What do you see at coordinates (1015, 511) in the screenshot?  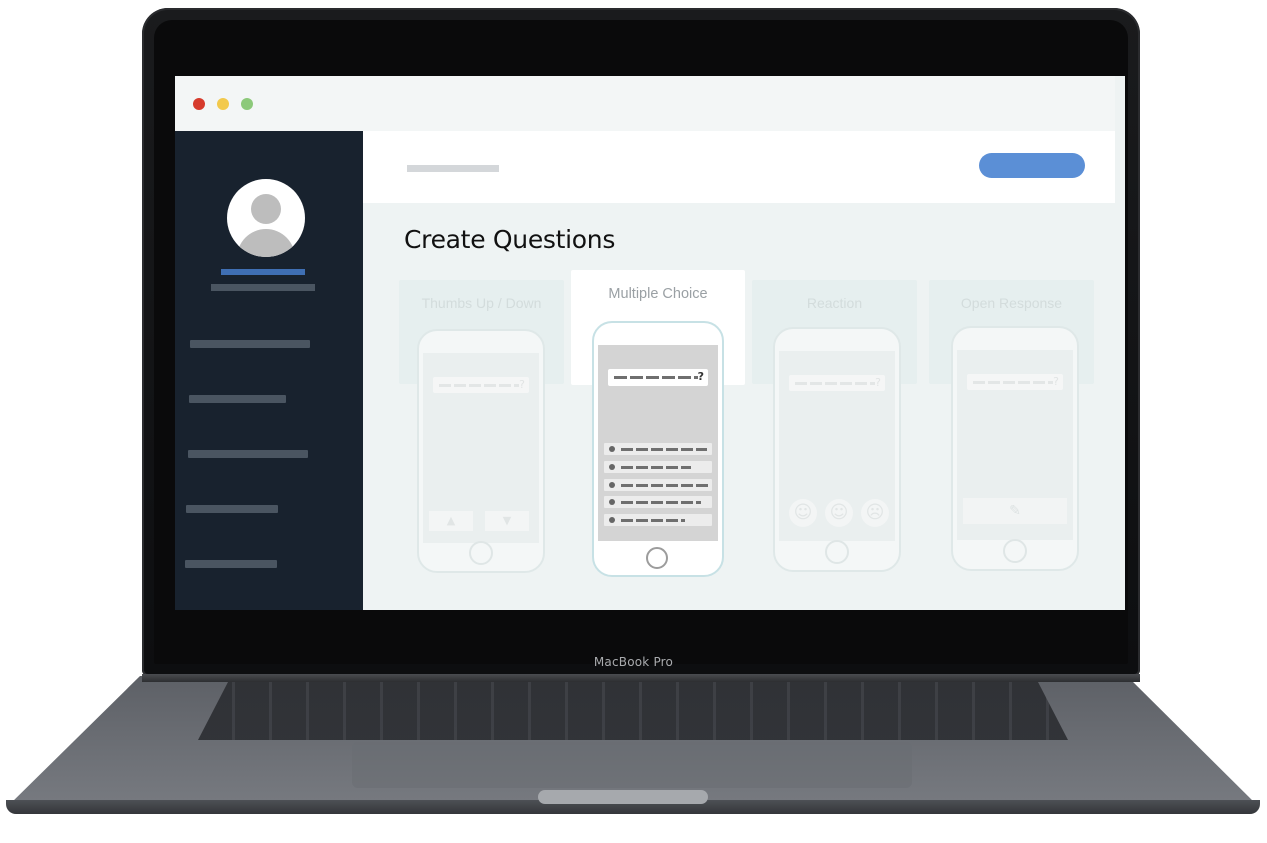 I see `pencil-icon: ✎` at bounding box center [1015, 511].